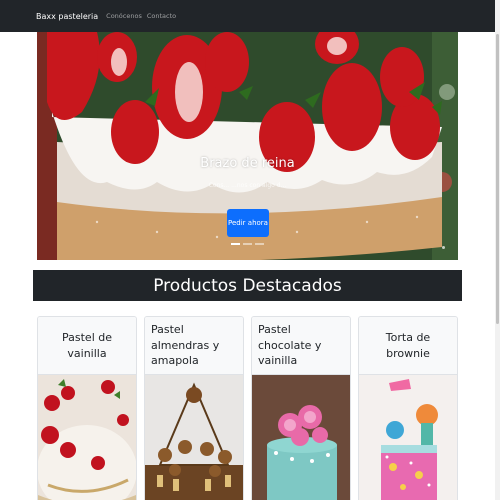  I want to click on product-title: Pastel de vainilla, so click(87, 346).